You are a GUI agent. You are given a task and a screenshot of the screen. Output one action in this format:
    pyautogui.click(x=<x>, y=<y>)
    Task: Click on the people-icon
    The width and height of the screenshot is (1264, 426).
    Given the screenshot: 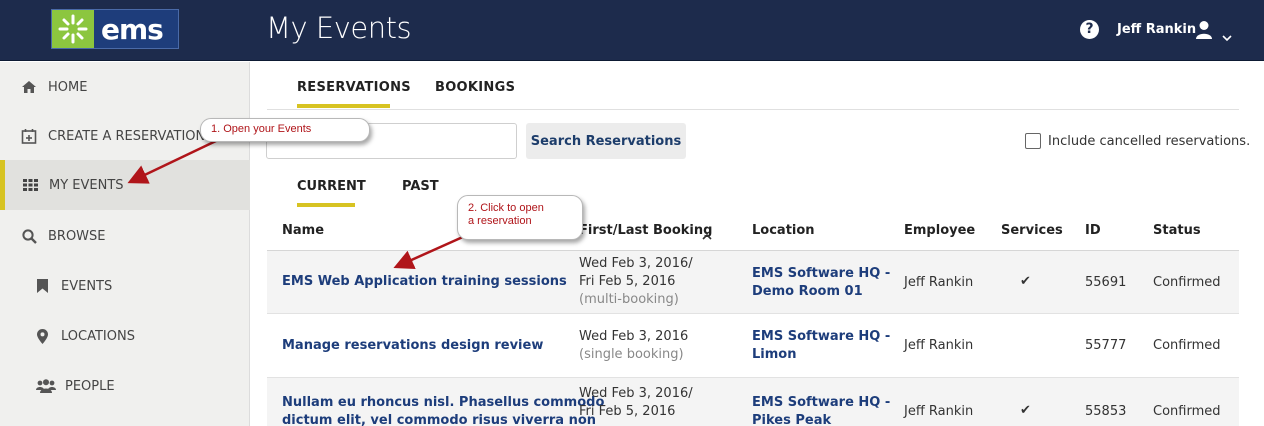 What is the action you would take?
    pyautogui.click(x=46, y=386)
    